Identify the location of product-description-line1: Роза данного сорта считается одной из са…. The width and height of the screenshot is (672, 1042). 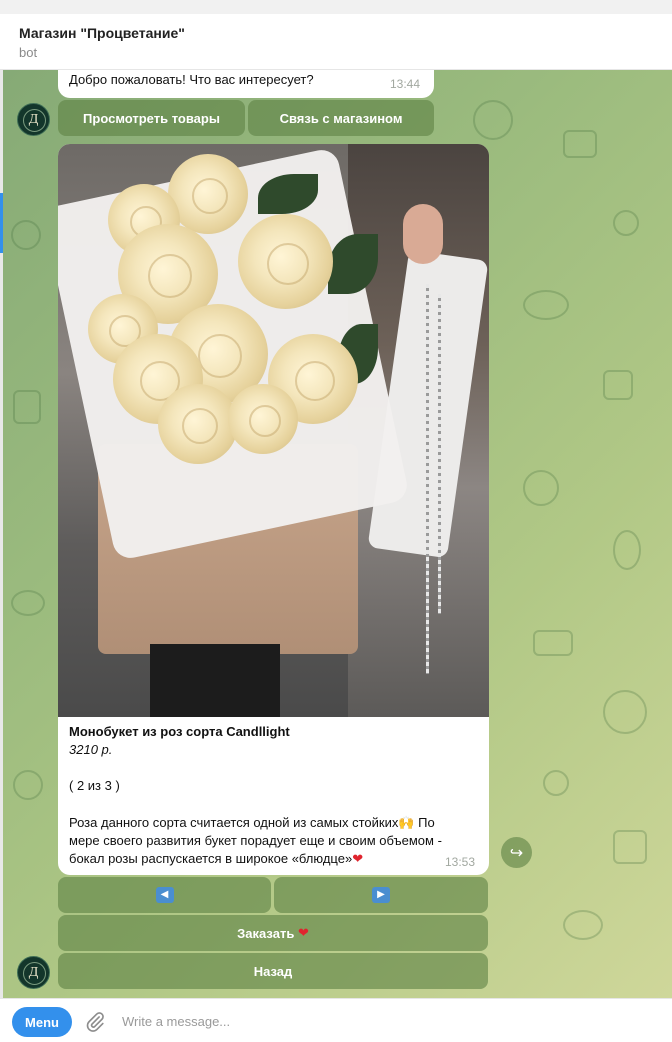
(252, 823).